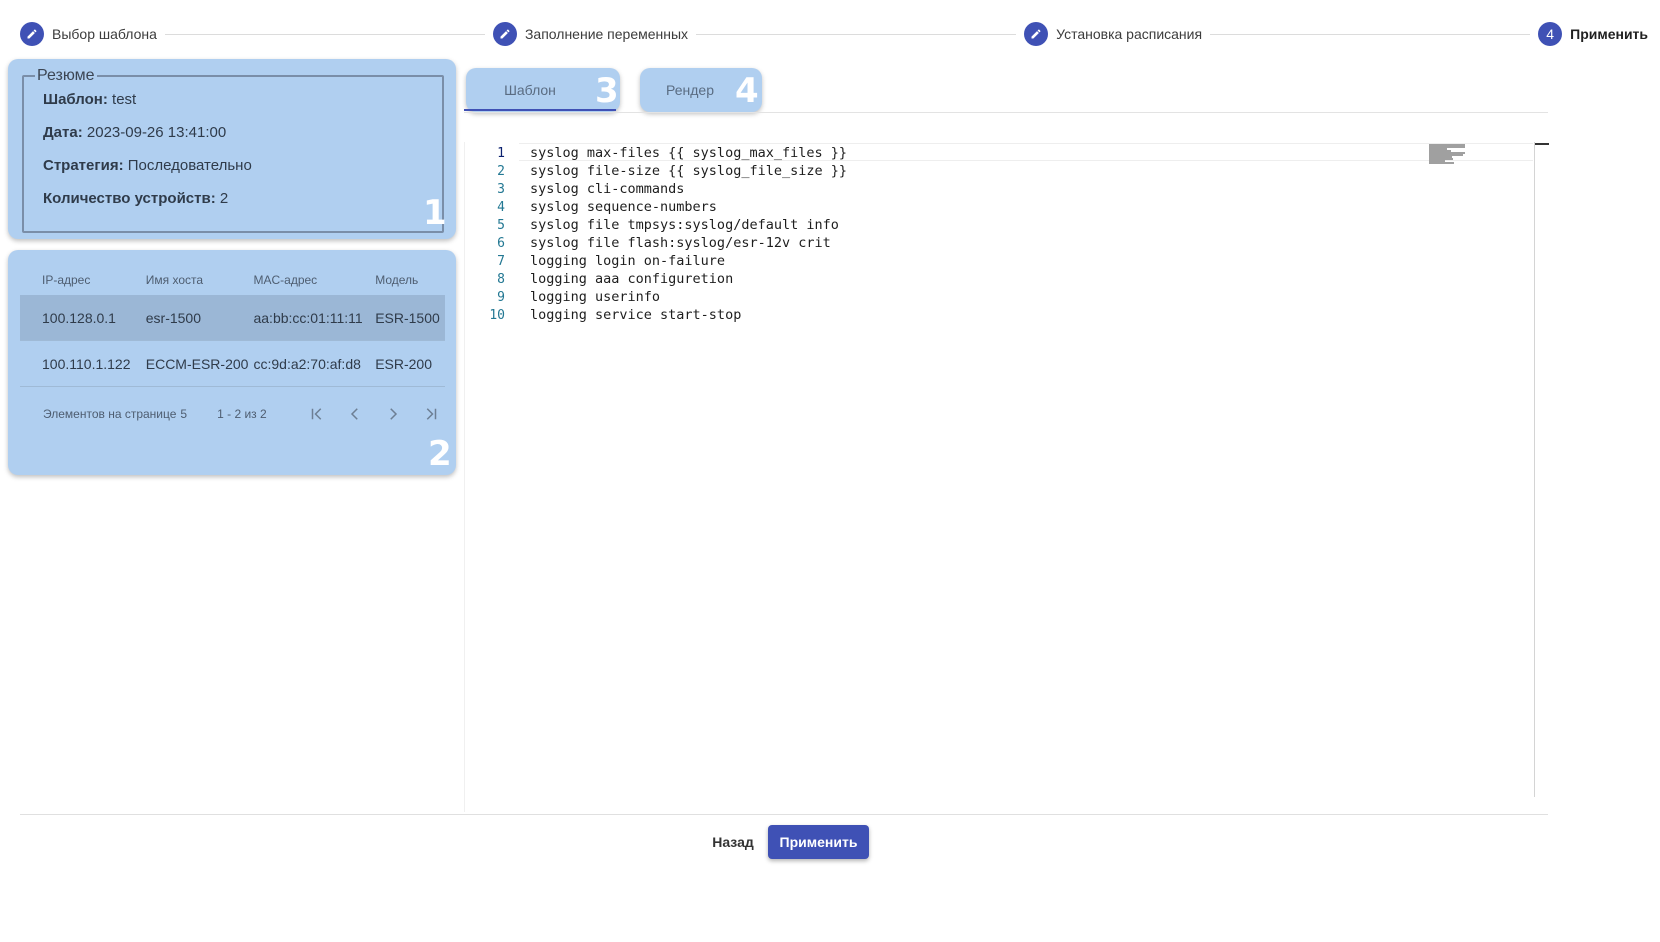 This screenshot has height=942, width=1660. What do you see at coordinates (501, 153) in the screenshot?
I see `line-number: 1` at bounding box center [501, 153].